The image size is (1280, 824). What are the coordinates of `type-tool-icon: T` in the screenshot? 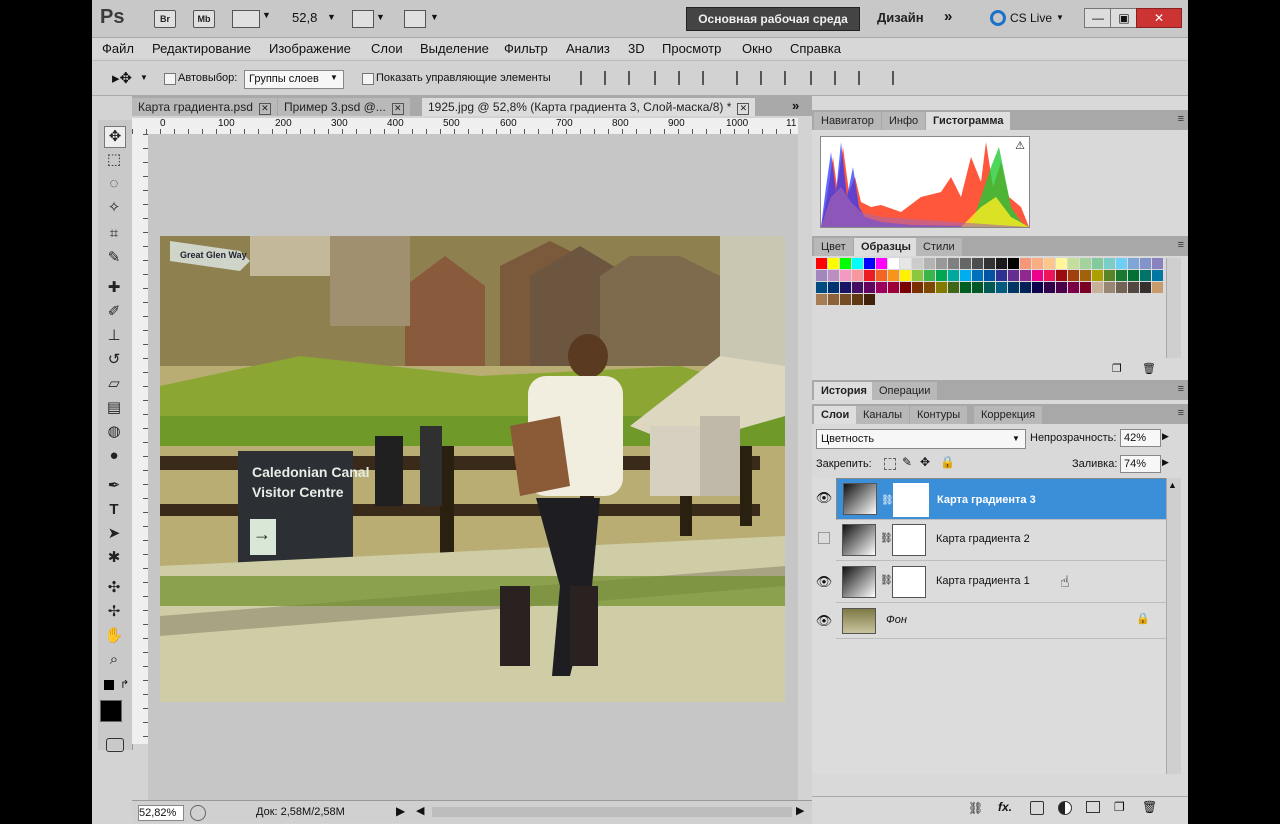 It's located at (114, 510).